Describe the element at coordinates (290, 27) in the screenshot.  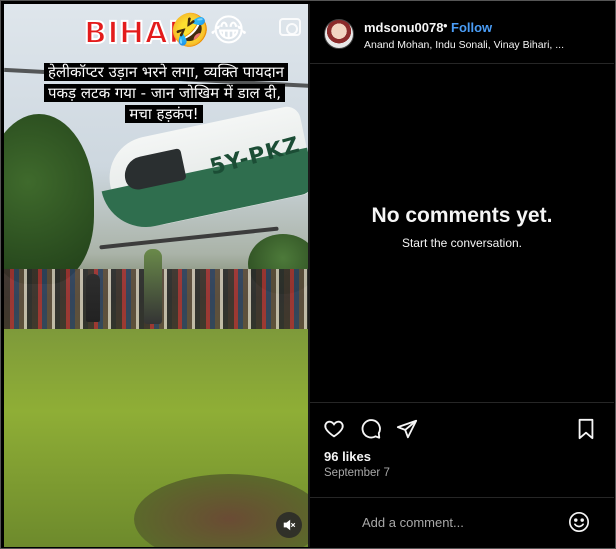
I see `camera-icon` at that location.